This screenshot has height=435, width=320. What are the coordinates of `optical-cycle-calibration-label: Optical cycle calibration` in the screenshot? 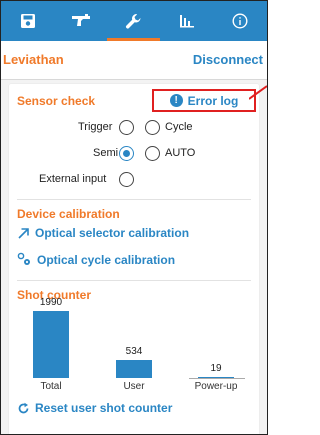 It's located at (106, 259).